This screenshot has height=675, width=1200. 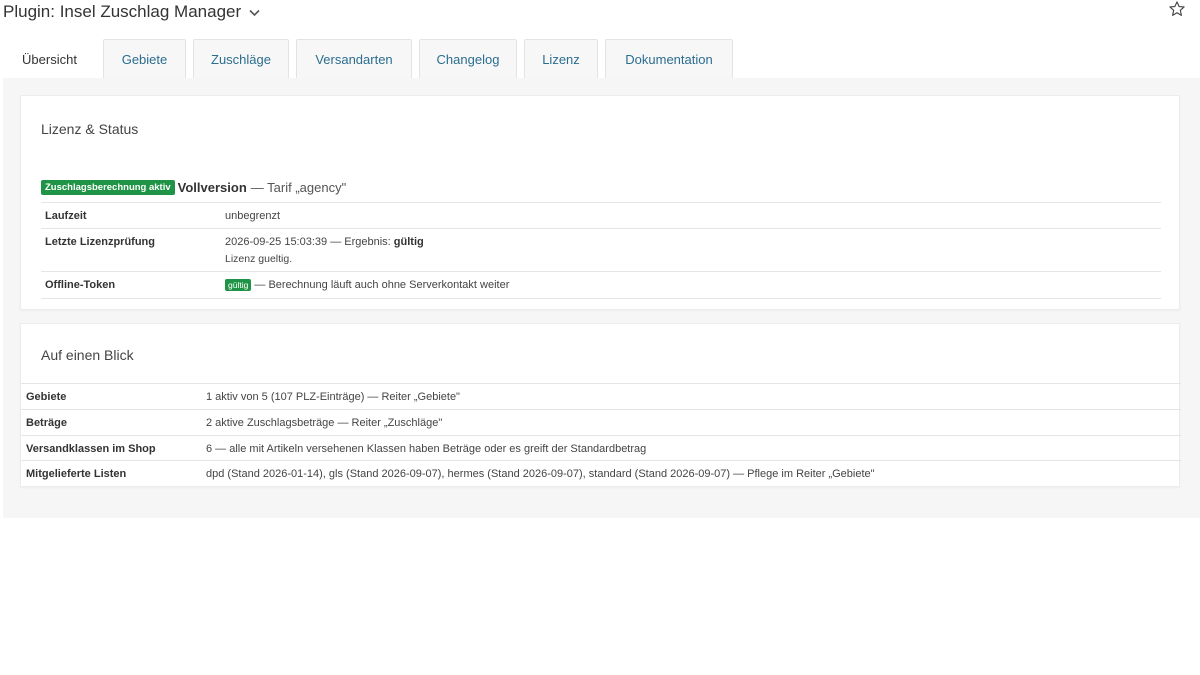 I want to click on row-key: Laufzeit, so click(x=66, y=216).